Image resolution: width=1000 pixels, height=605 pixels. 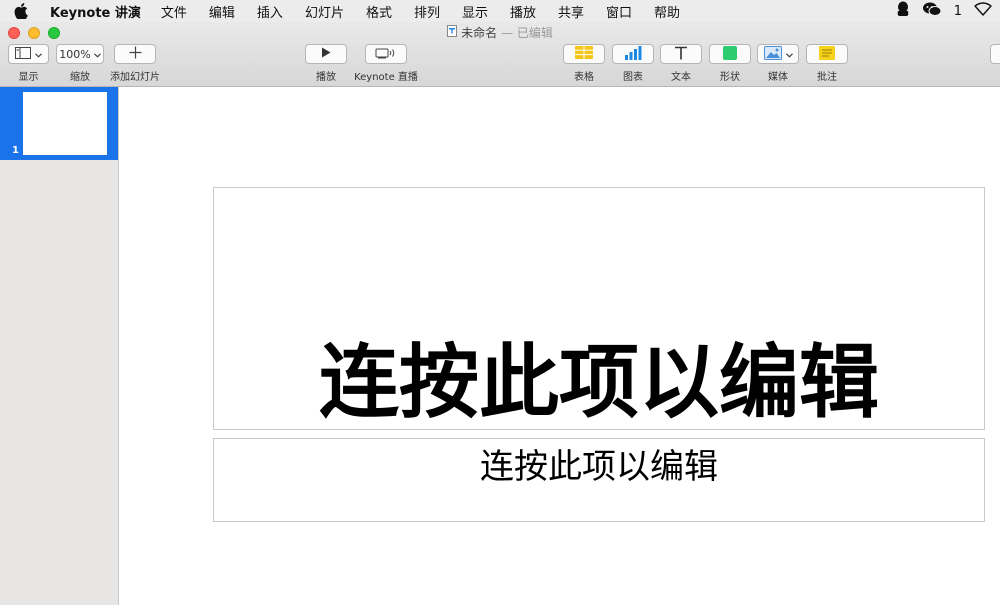 What do you see at coordinates (827, 77) in the screenshot?
I see `comment-label: 批注` at bounding box center [827, 77].